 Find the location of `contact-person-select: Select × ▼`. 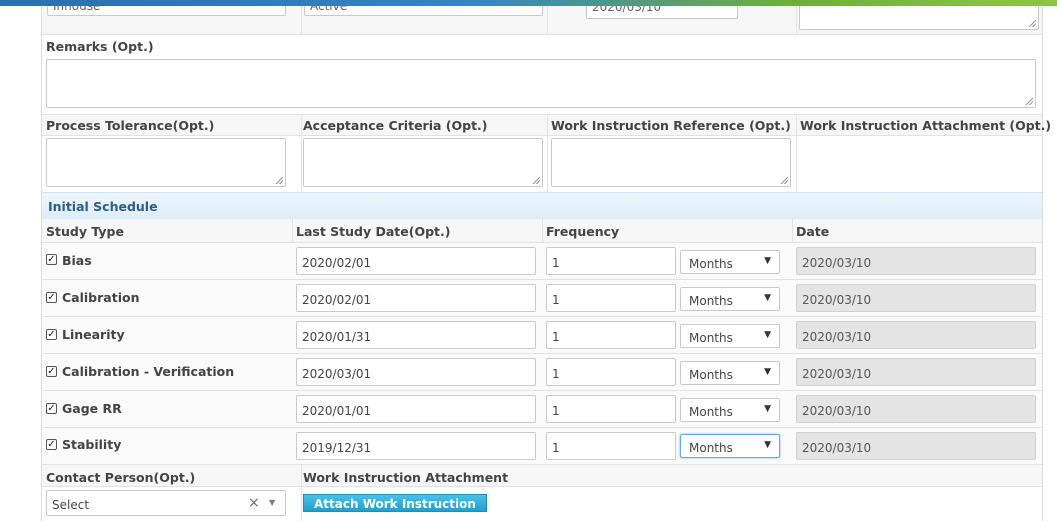

contact-person-select: Select × ▼ is located at coordinates (166, 503).